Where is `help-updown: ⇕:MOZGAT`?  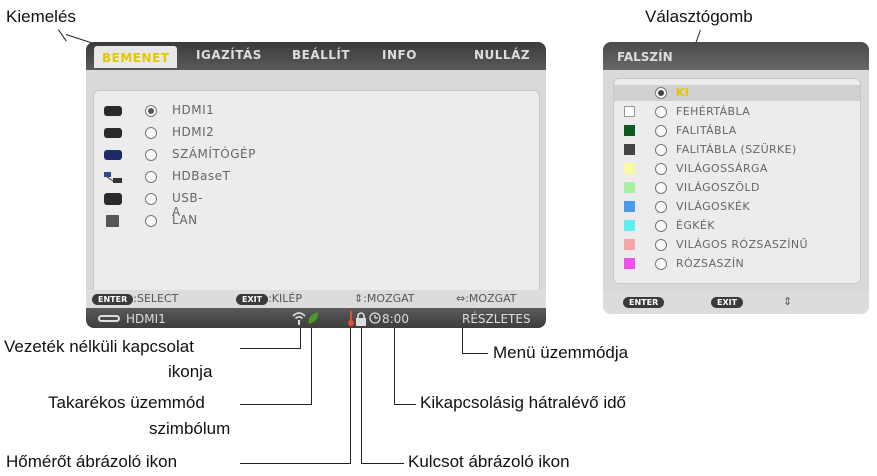
help-updown: ⇕:MOZGAT is located at coordinates (384, 298).